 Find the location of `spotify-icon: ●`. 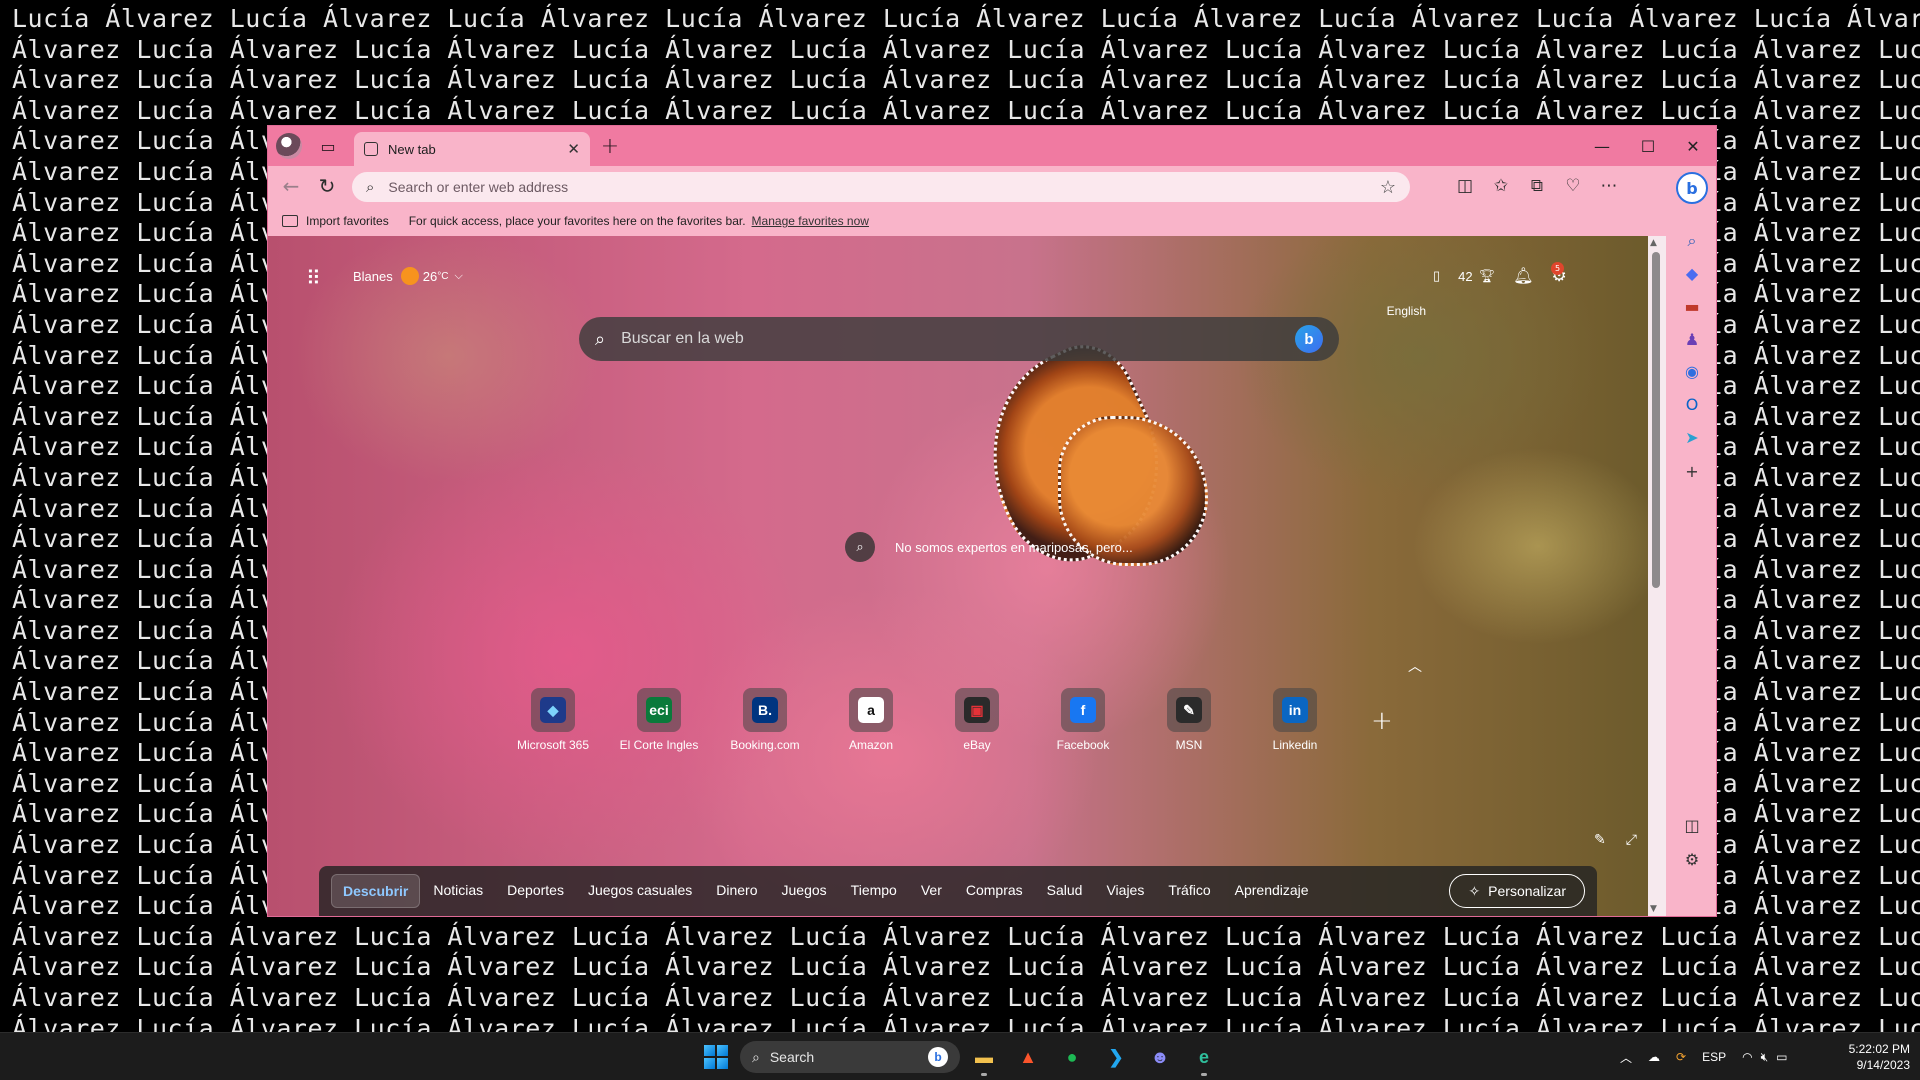

spotify-icon: ● is located at coordinates (1072, 1057).